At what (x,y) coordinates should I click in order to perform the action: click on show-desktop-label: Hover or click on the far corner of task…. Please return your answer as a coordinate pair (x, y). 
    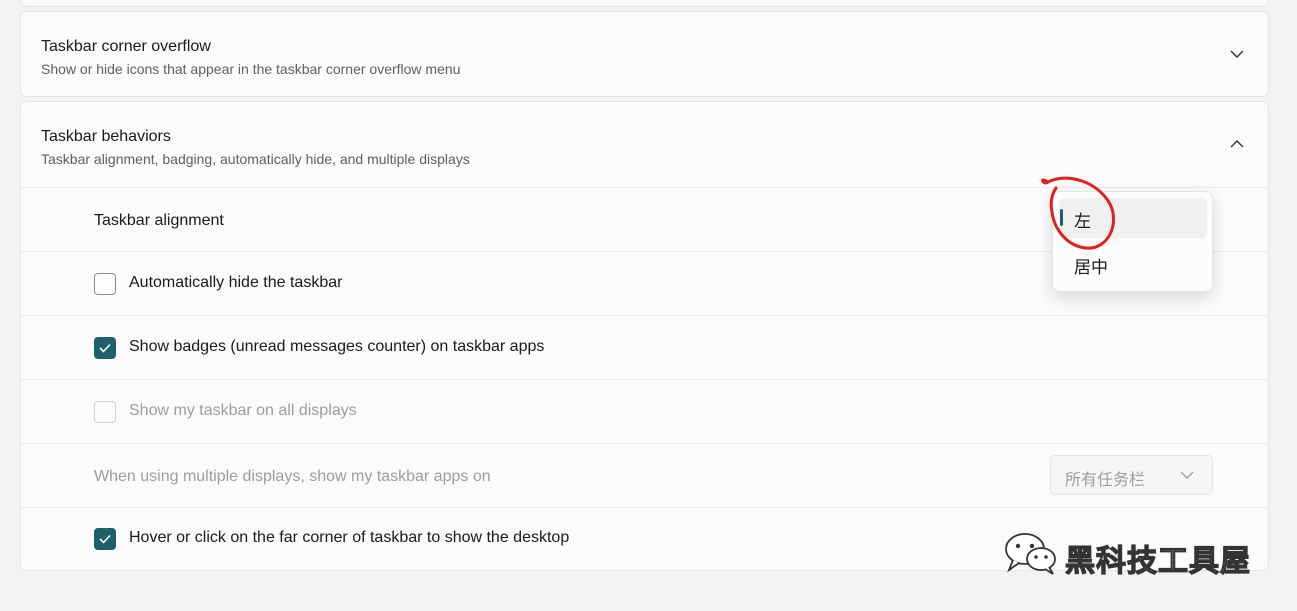
    Looking at the image, I should click on (349, 538).